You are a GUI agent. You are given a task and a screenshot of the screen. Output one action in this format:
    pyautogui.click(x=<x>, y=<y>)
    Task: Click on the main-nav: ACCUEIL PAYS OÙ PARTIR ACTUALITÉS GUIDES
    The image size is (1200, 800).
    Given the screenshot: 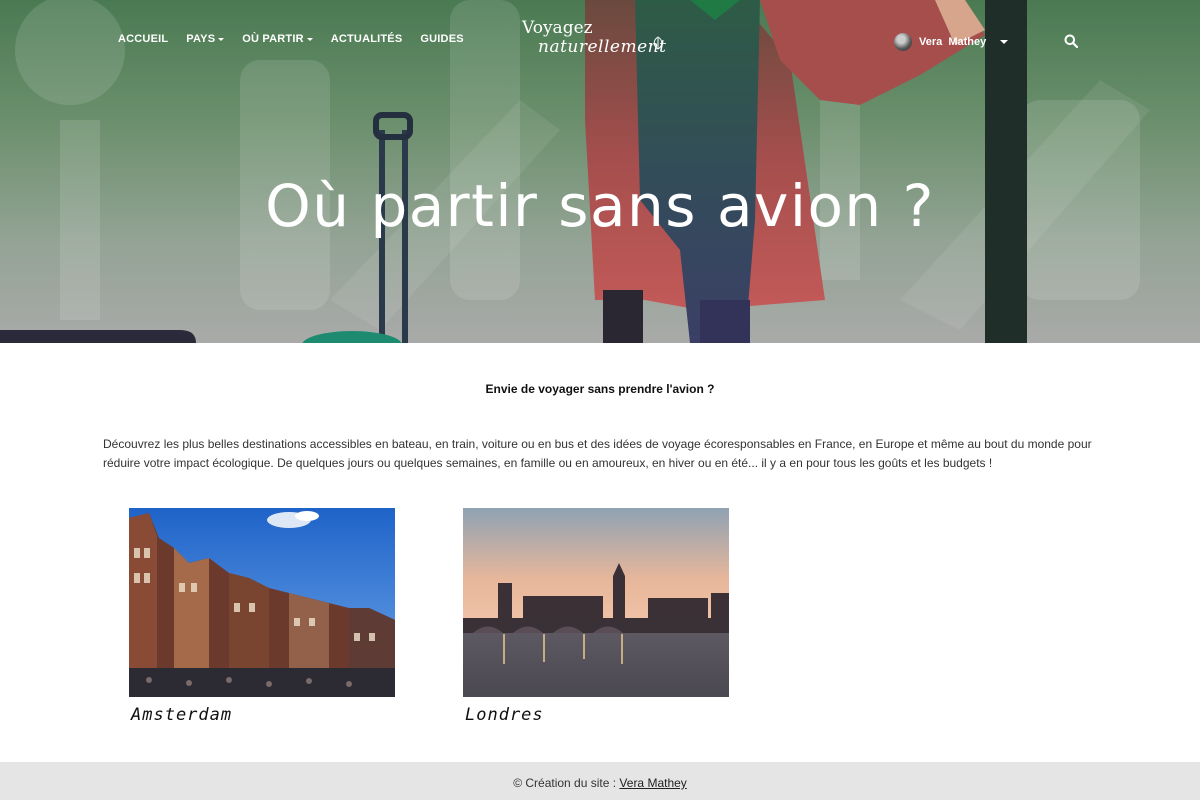 What is the action you would take?
    pyautogui.click(x=300, y=39)
    